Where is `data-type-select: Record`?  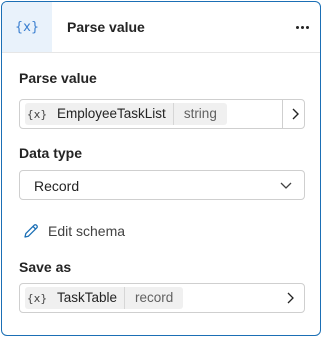
data-type-select: Record is located at coordinates (162, 185).